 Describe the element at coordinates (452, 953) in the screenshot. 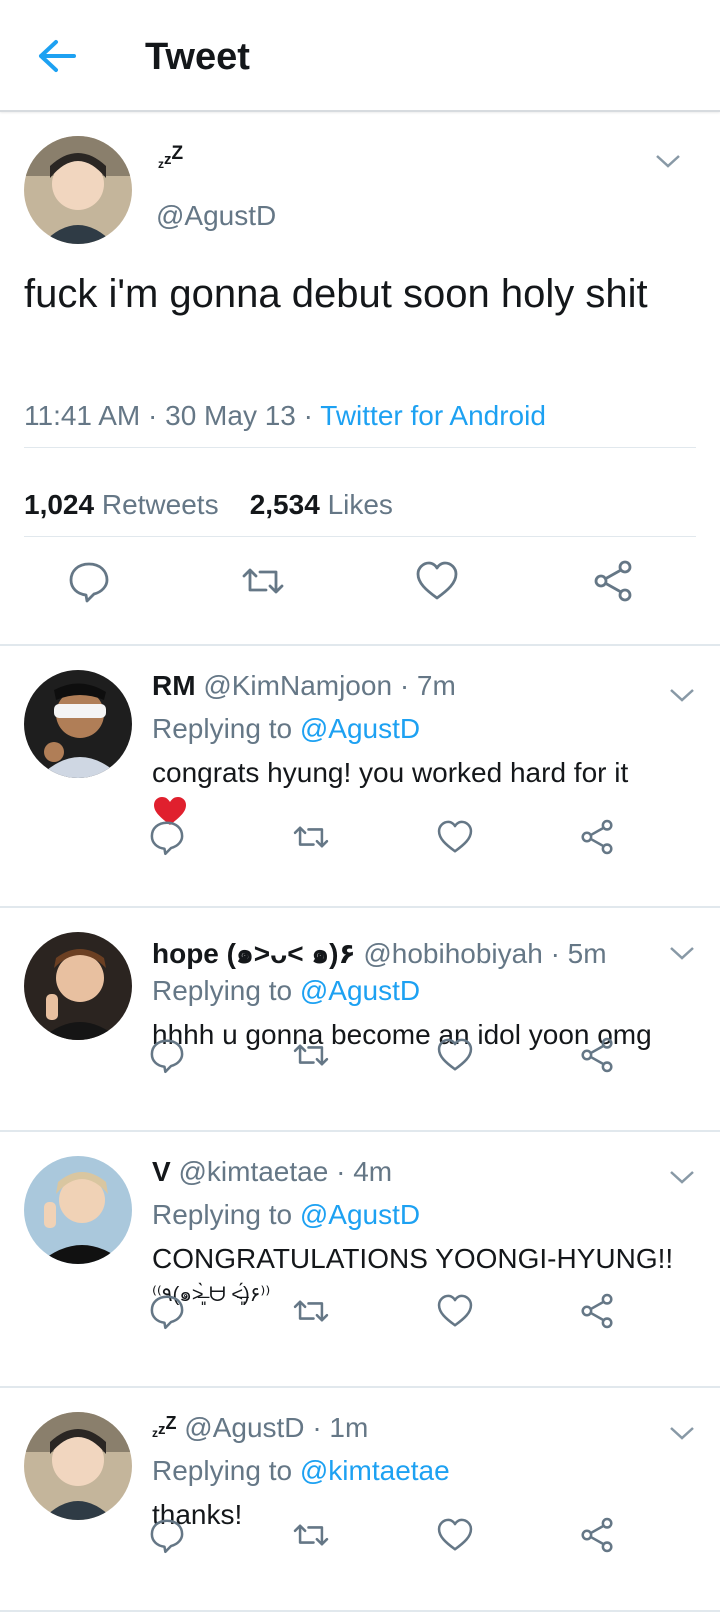

I see `reply-handle: @hobihobiyah` at that location.